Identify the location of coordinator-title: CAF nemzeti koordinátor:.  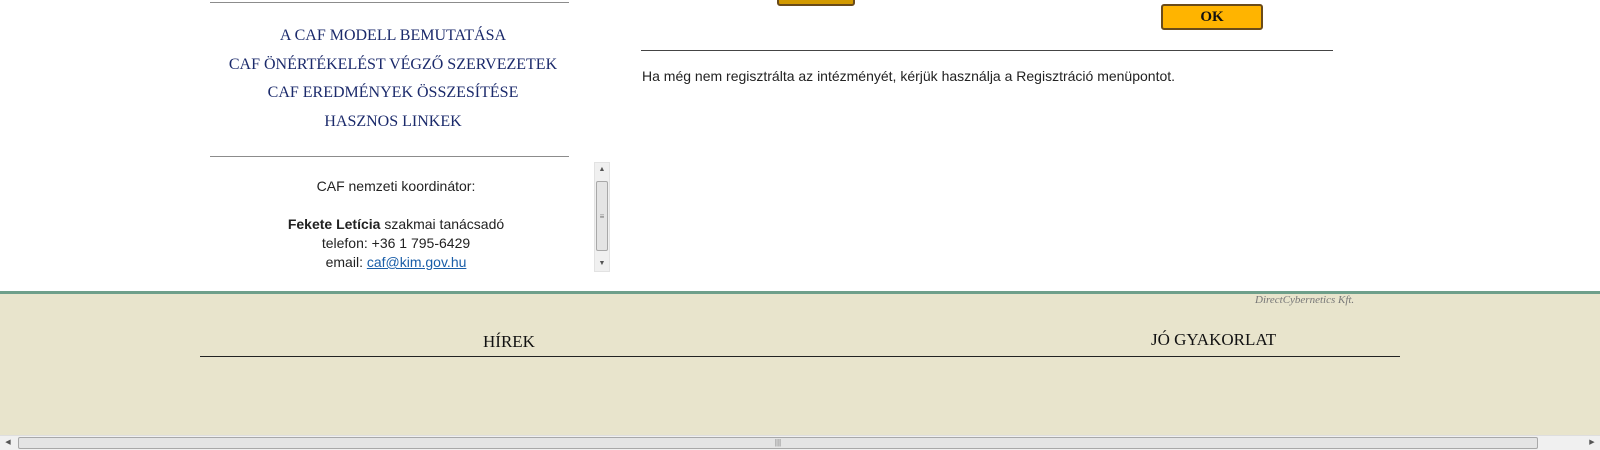
(396, 186).